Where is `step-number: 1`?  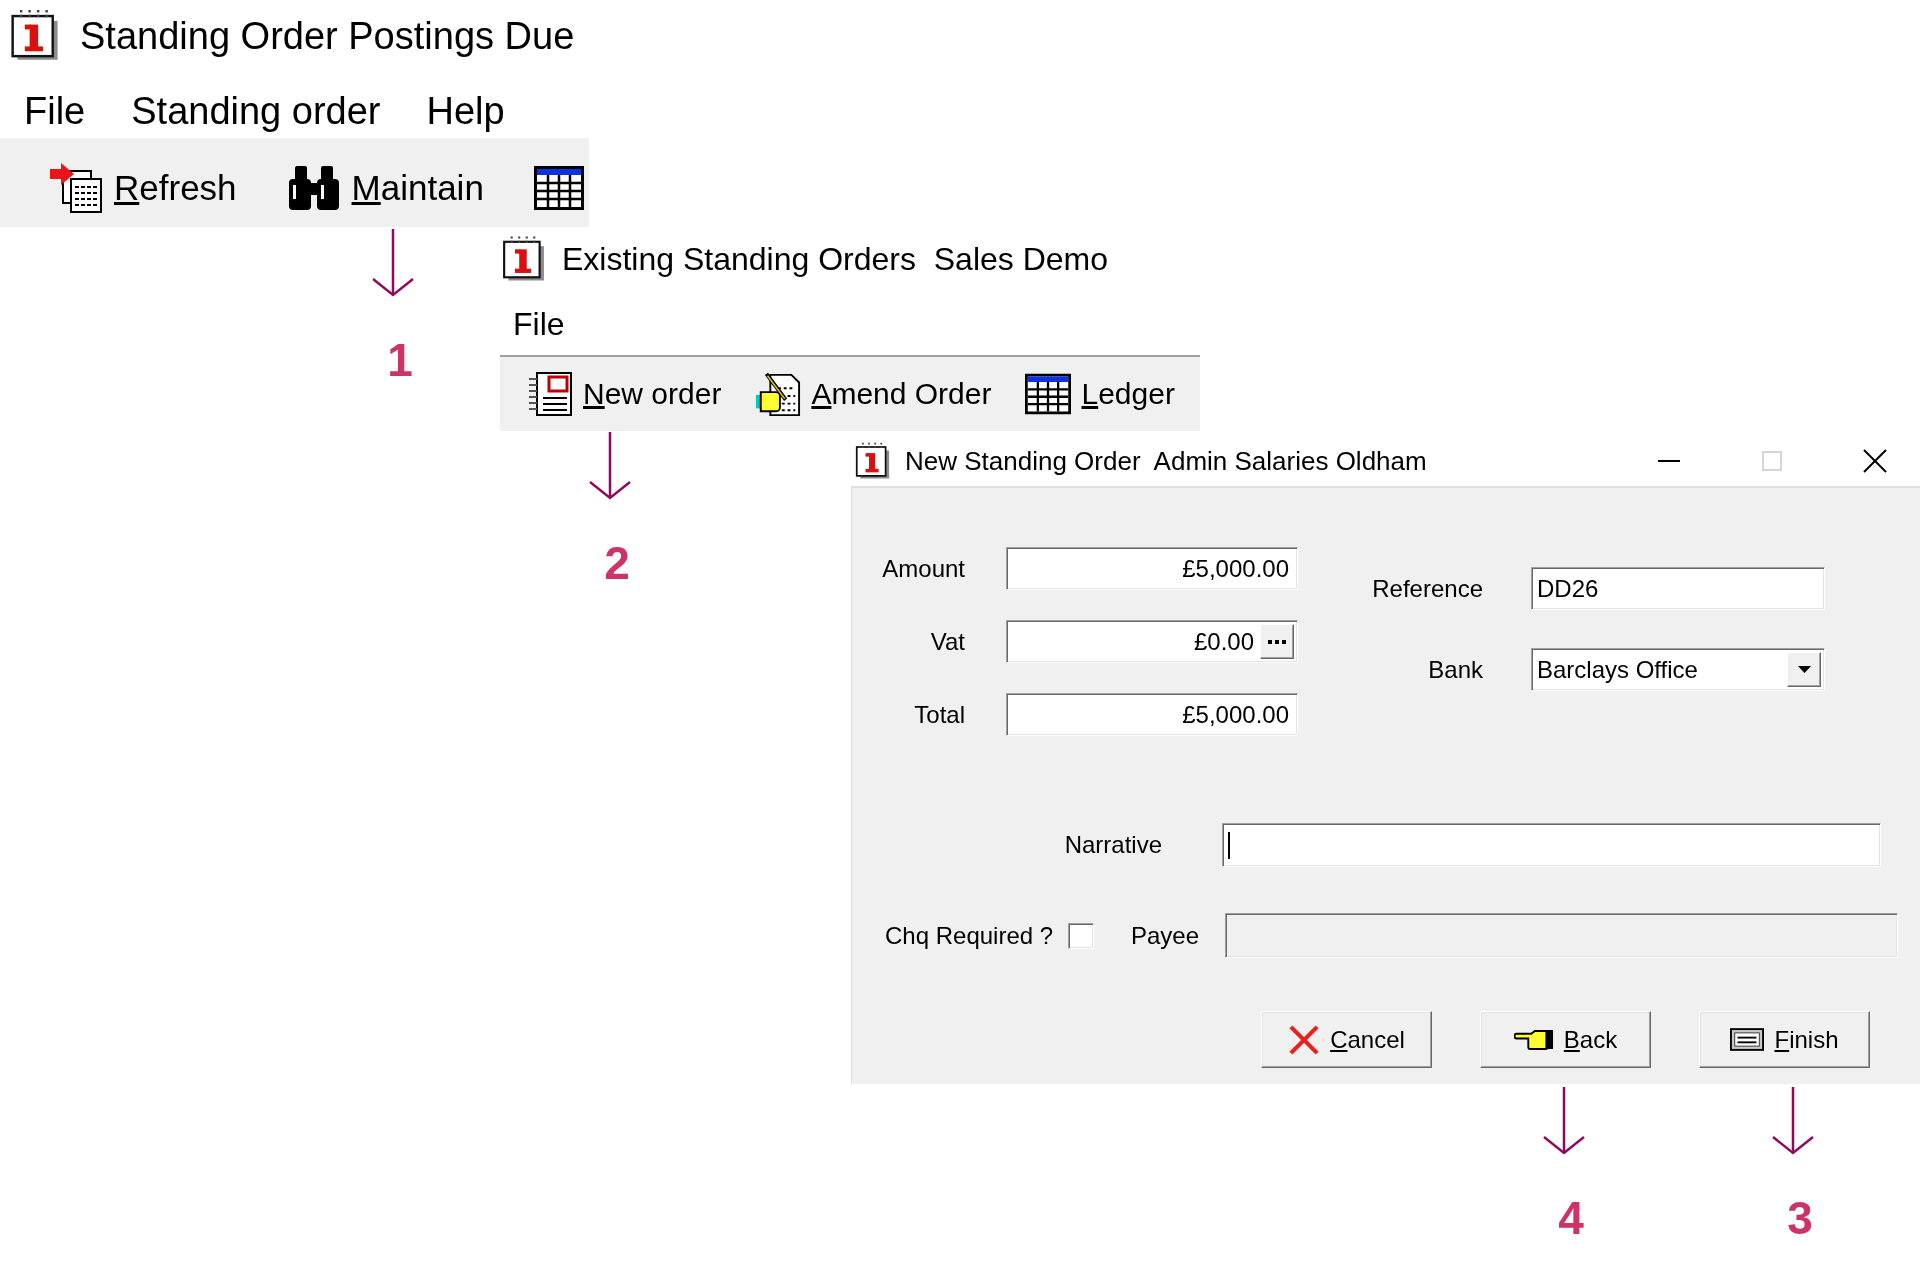
step-number: 1 is located at coordinates (400, 360).